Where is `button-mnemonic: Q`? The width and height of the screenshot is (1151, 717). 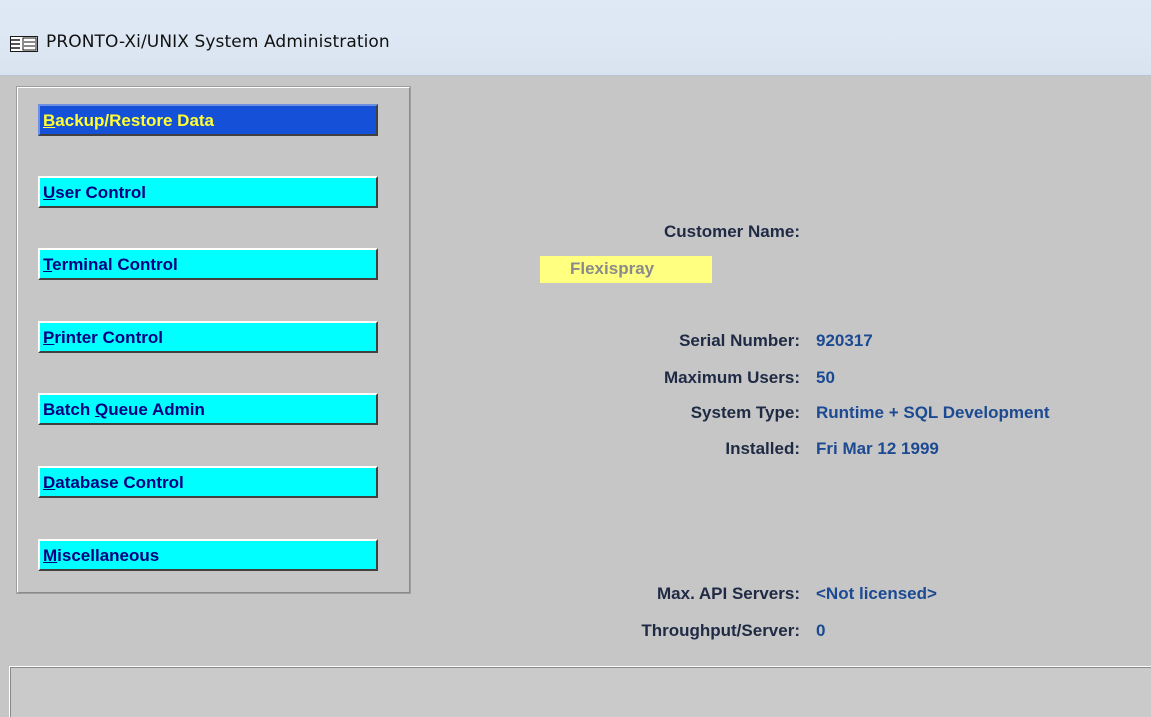
button-mnemonic: Q is located at coordinates (101, 409).